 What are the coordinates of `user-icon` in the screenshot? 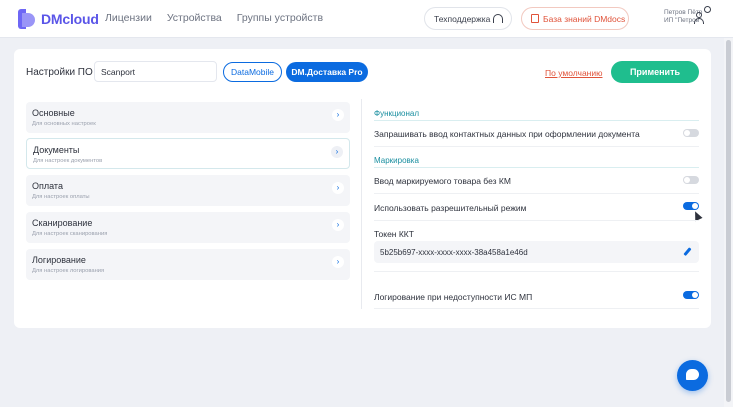 It's located at (699, 18).